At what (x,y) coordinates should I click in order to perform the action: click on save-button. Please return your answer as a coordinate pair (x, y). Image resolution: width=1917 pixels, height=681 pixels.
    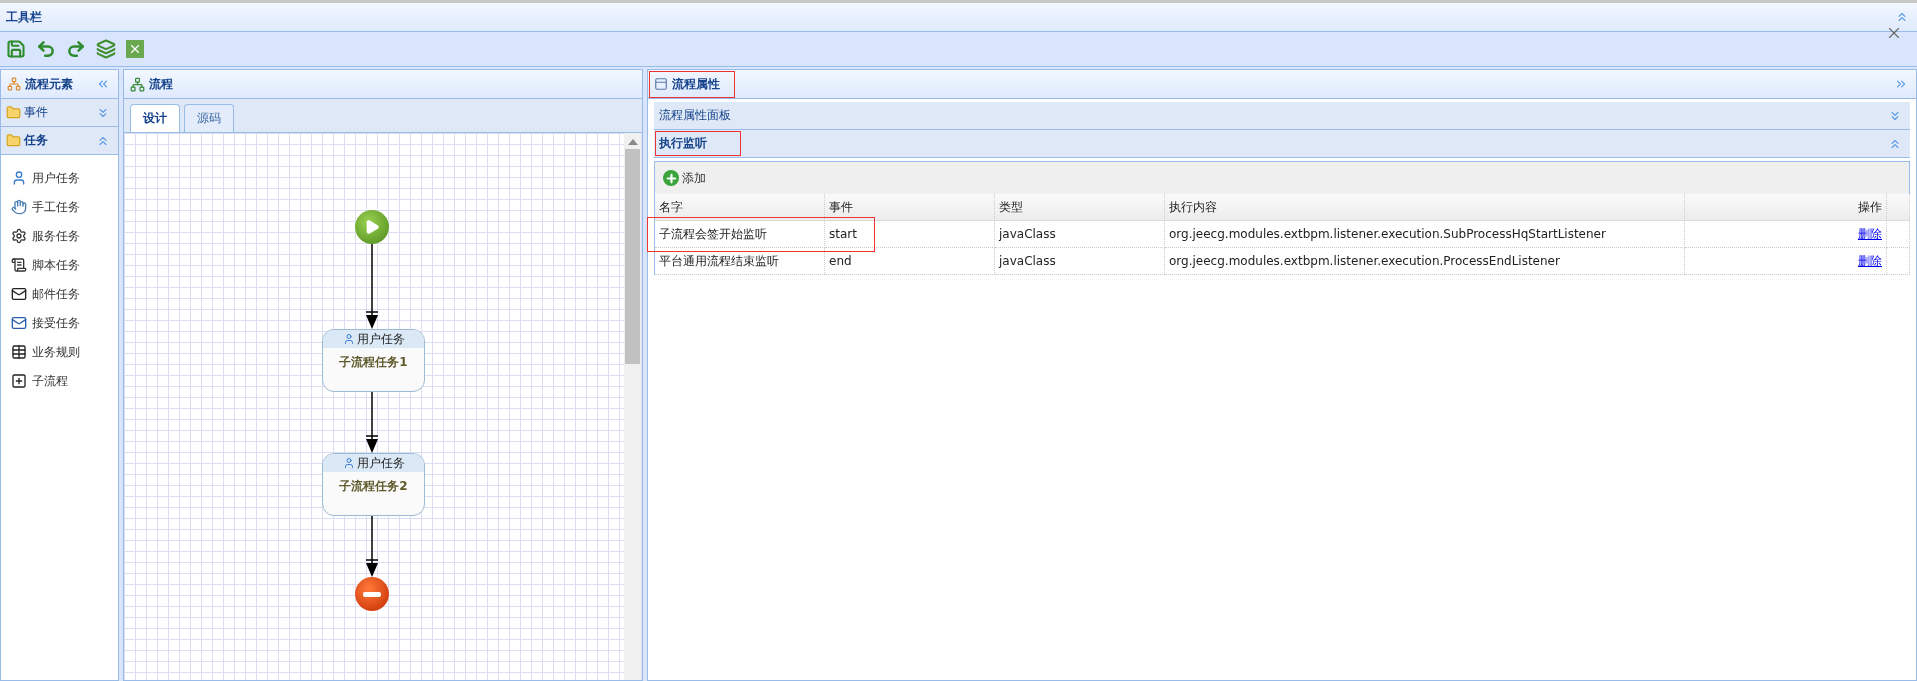
    Looking at the image, I should click on (16, 49).